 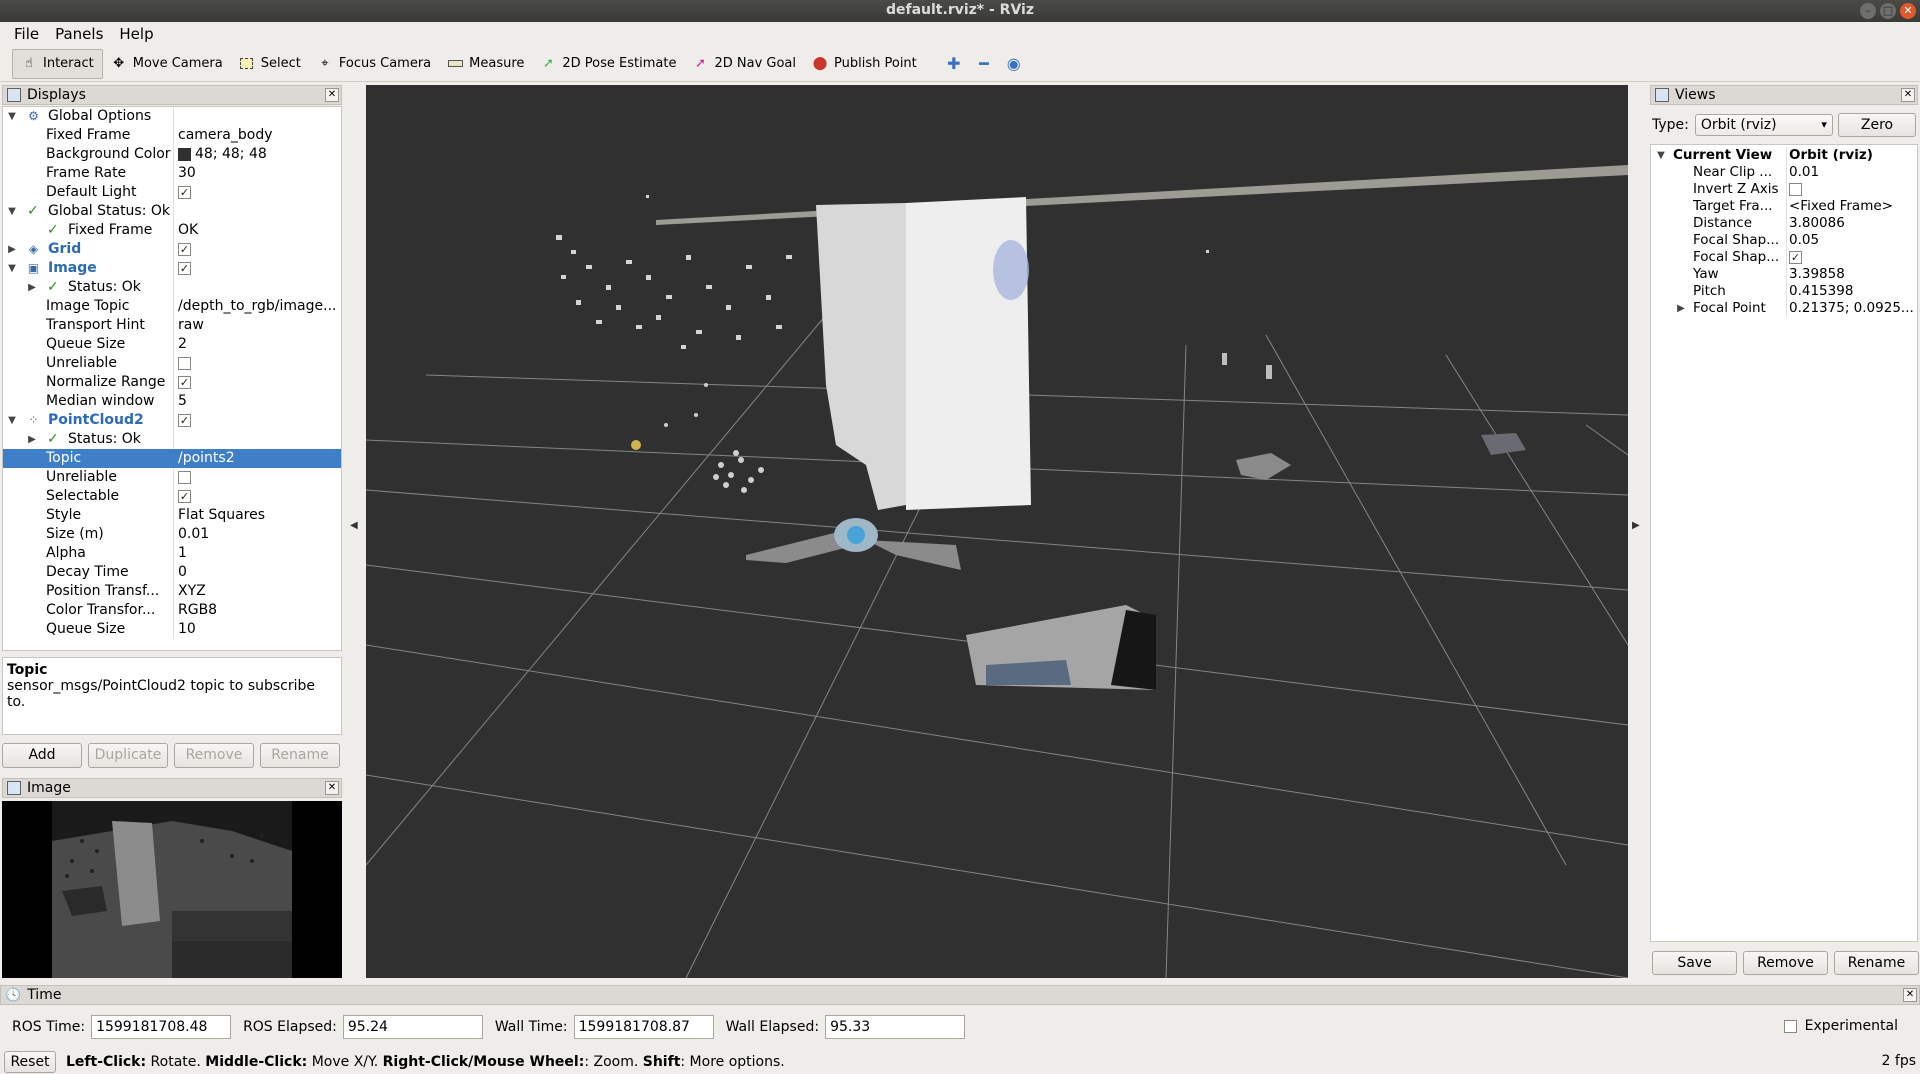 I want to click on row-value: 48; 48; 48, so click(x=258, y=154).